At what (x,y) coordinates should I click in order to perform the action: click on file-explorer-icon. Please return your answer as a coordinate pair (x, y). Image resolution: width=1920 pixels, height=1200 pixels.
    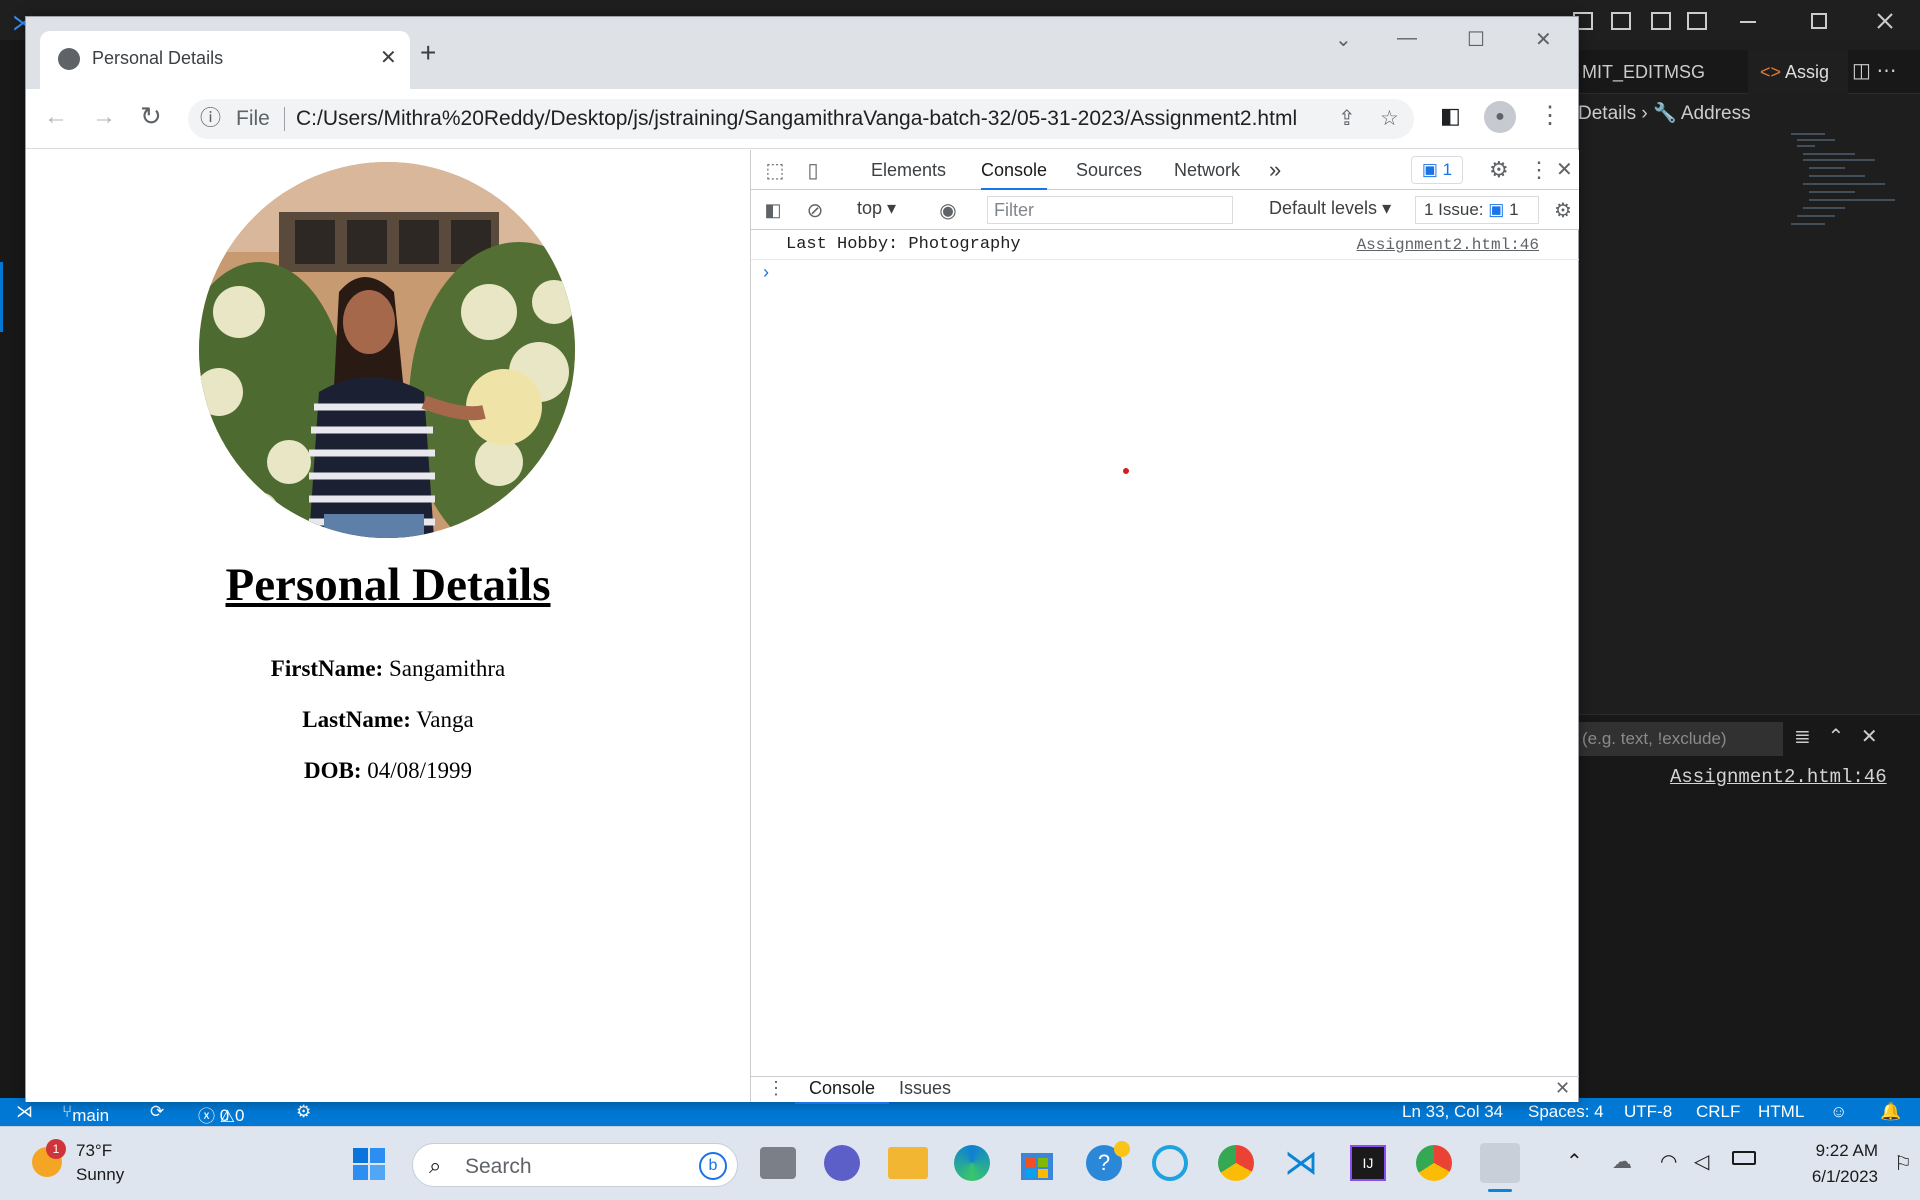
    Looking at the image, I should click on (908, 1163).